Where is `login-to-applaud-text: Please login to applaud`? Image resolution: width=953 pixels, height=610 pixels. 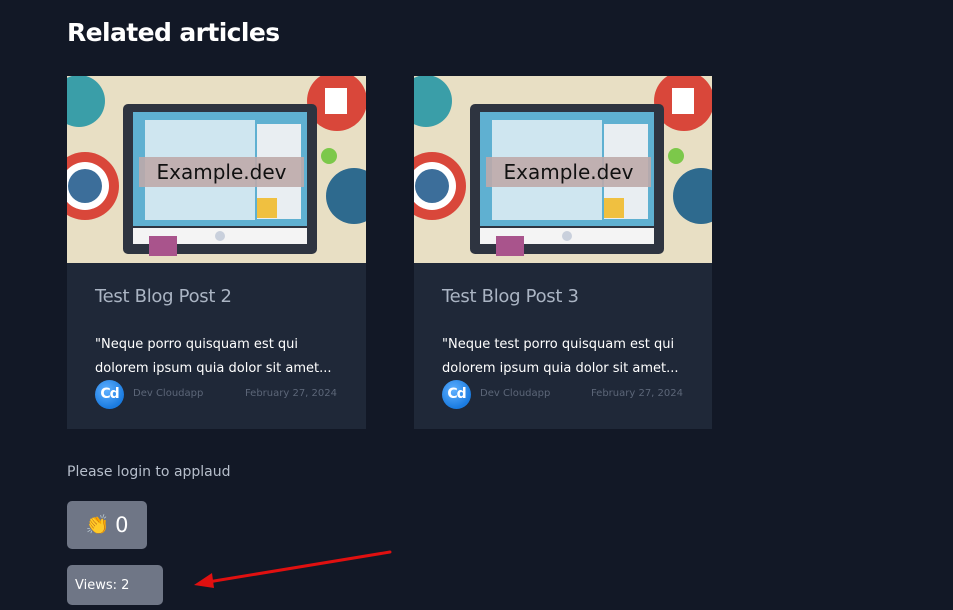 login-to-applaud-text: Please login to applaud is located at coordinates (149, 472).